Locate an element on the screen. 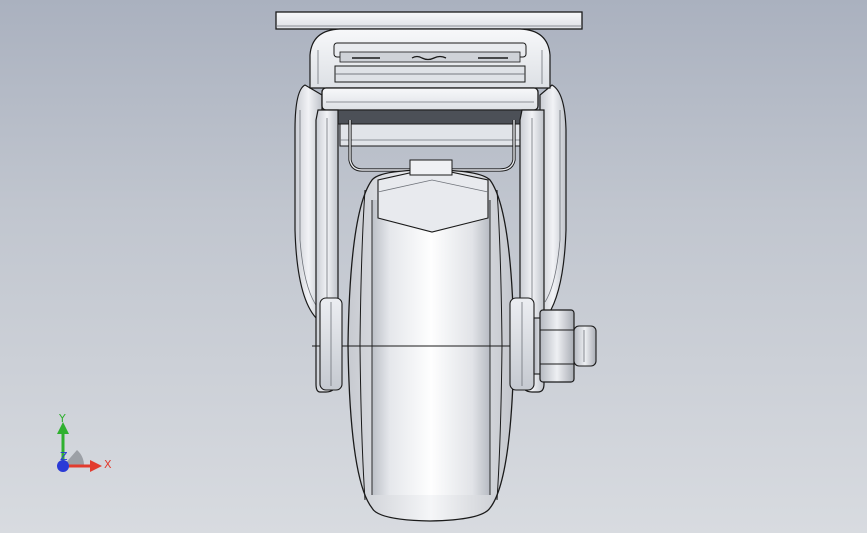 This screenshot has height=533, width=867. triad-x-label: X is located at coordinates (108, 464).